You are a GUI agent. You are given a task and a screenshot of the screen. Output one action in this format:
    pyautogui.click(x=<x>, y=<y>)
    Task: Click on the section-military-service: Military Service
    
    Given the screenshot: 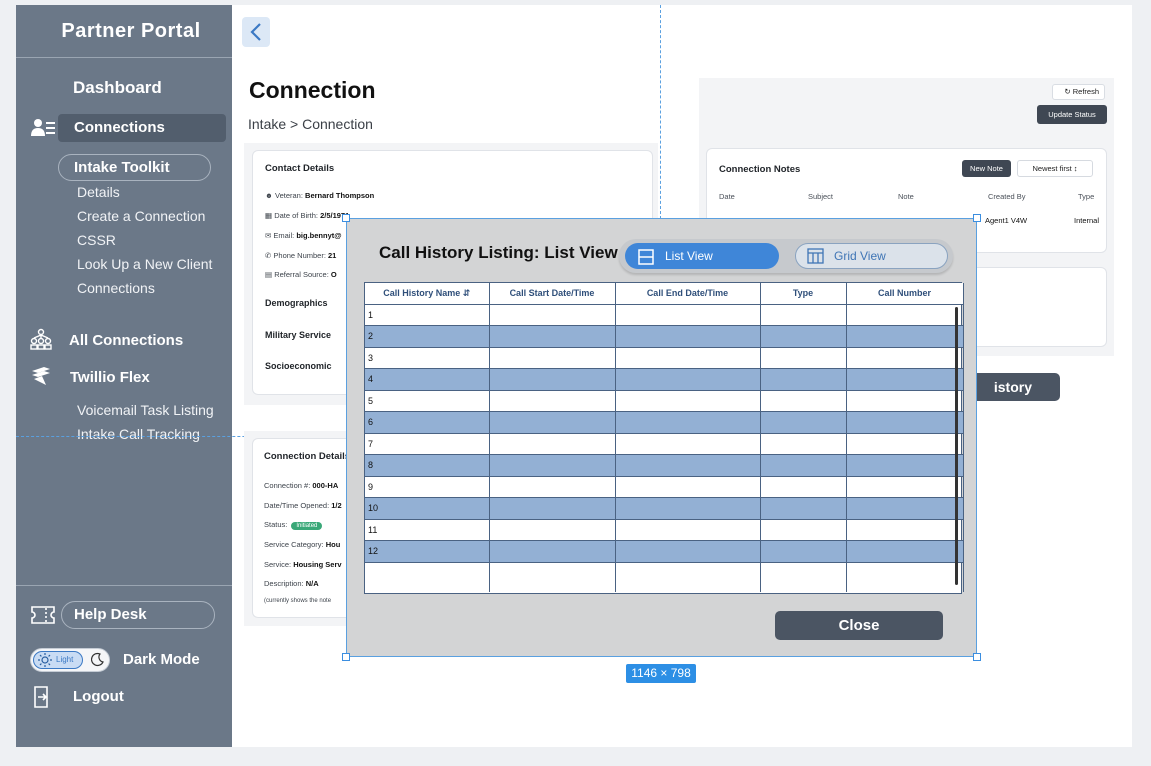 What is the action you would take?
    pyautogui.click(x=298, y=335)
    